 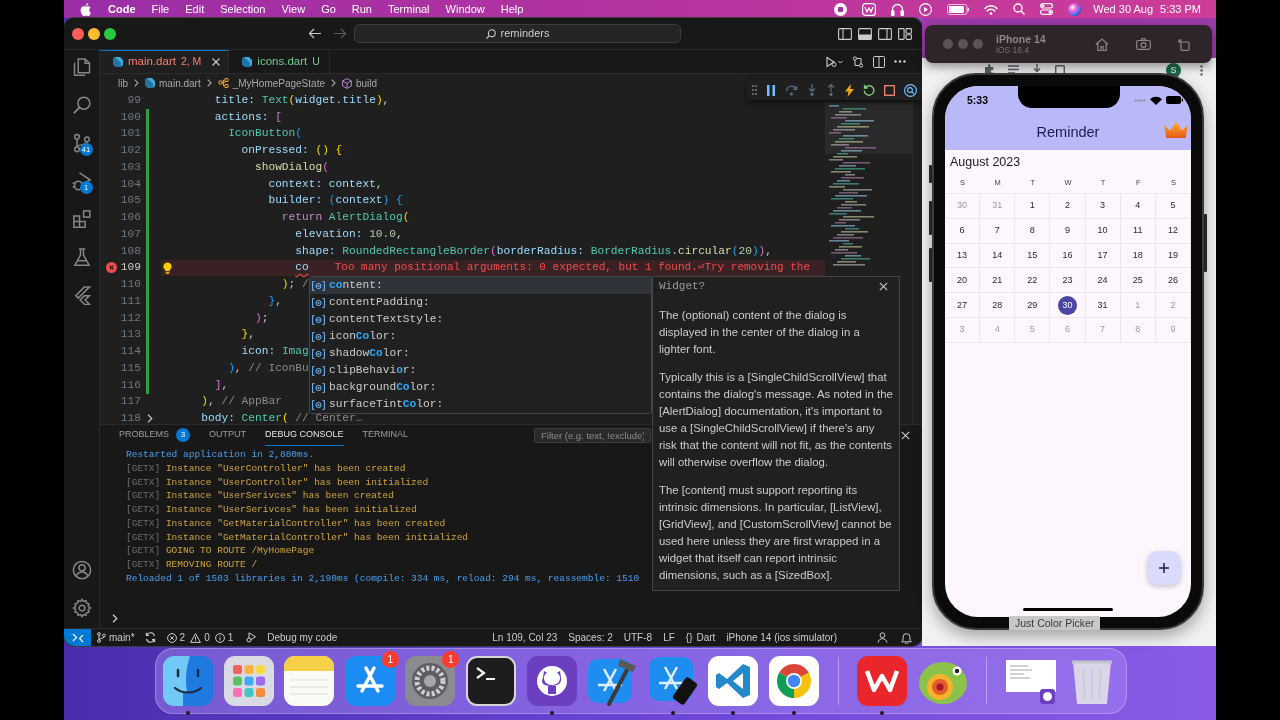 What do you see at coordinates (905, 33) in the screenshot?
I see `layout-icon` at bounding box center [905, 33].